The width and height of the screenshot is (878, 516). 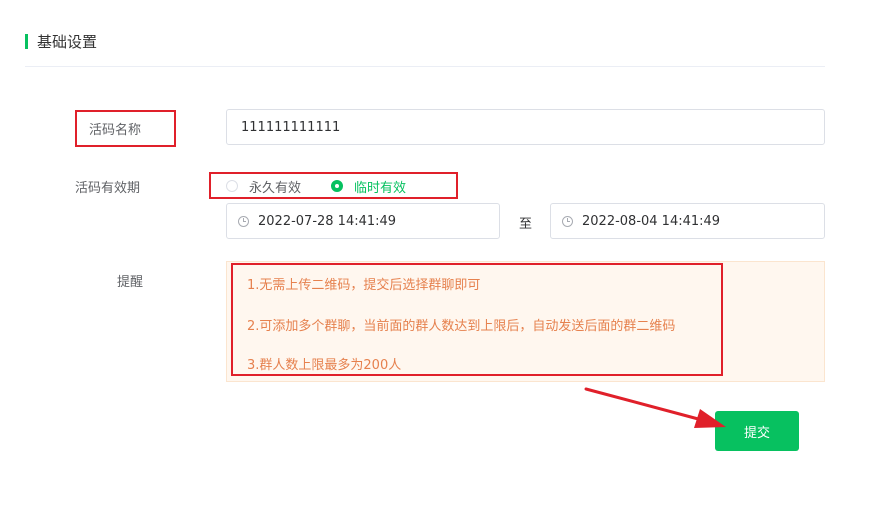 I want to click on end-datetime-value: 2022-08-04 14:41:49, so click(x=651, y=221).